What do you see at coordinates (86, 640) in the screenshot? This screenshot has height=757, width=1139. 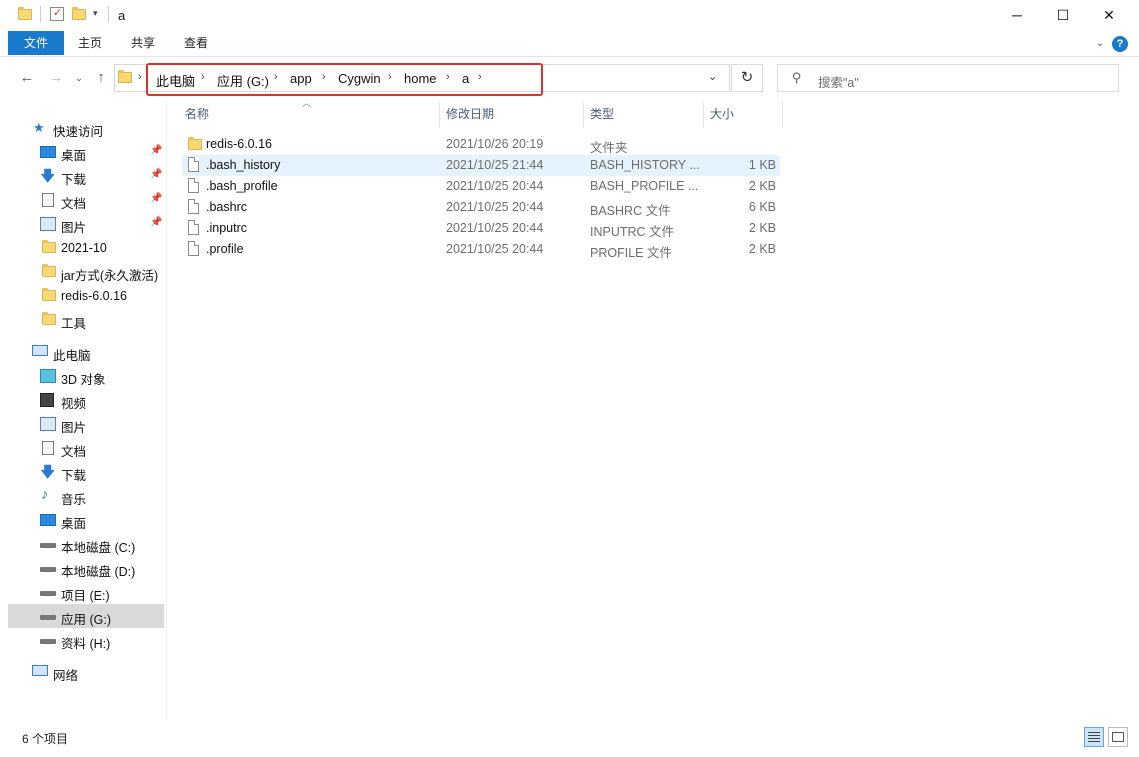 I see `nav-drive-h: 资料 (H:)` at bounding box center [86, 640].